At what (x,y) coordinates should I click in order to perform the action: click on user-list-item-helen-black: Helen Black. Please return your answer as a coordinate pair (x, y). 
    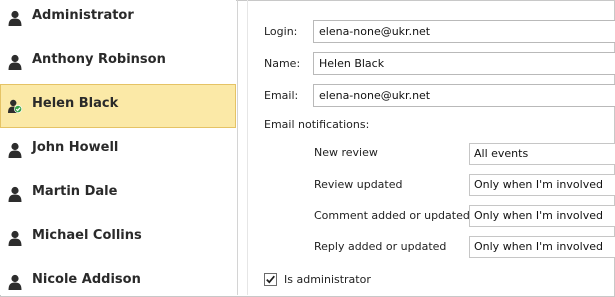
    Looking at the image, I should click on (118, 106).